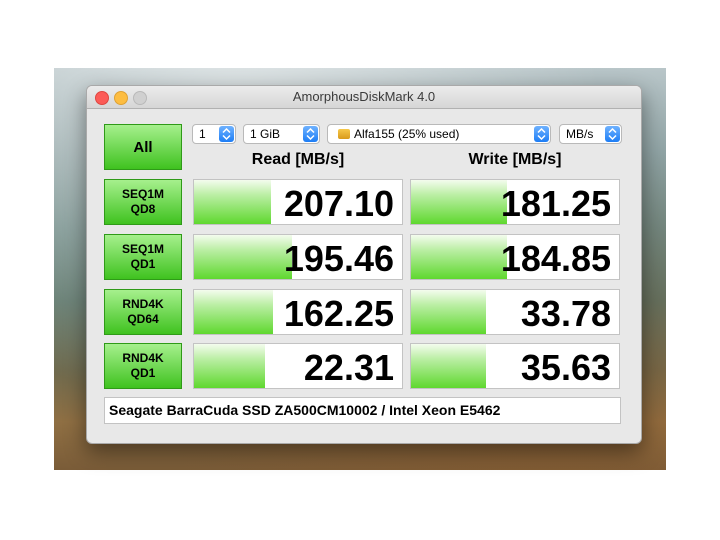 The image size is (720, 540). What do you see at coordinates (143, 209) in the screenshot?
I see `test-name-line2: QD8` at bounding box center [143, 209].